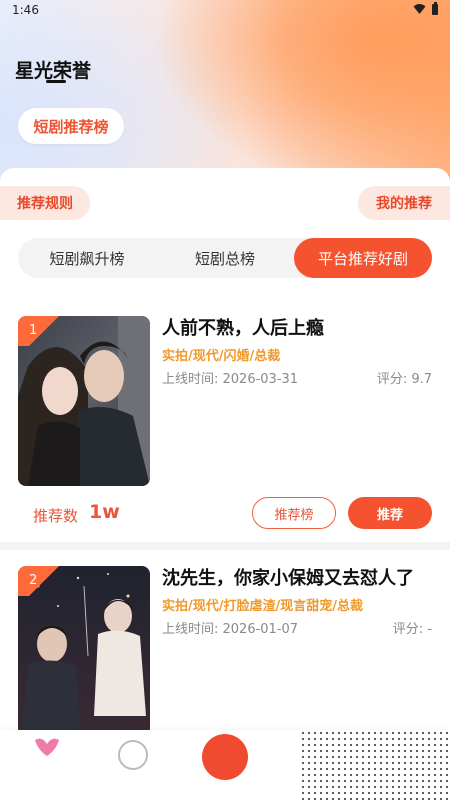  Describe the element at coordinates (87, 258) in the screenshot. I see `tab-rising: 短剧飙升榜` at that location.